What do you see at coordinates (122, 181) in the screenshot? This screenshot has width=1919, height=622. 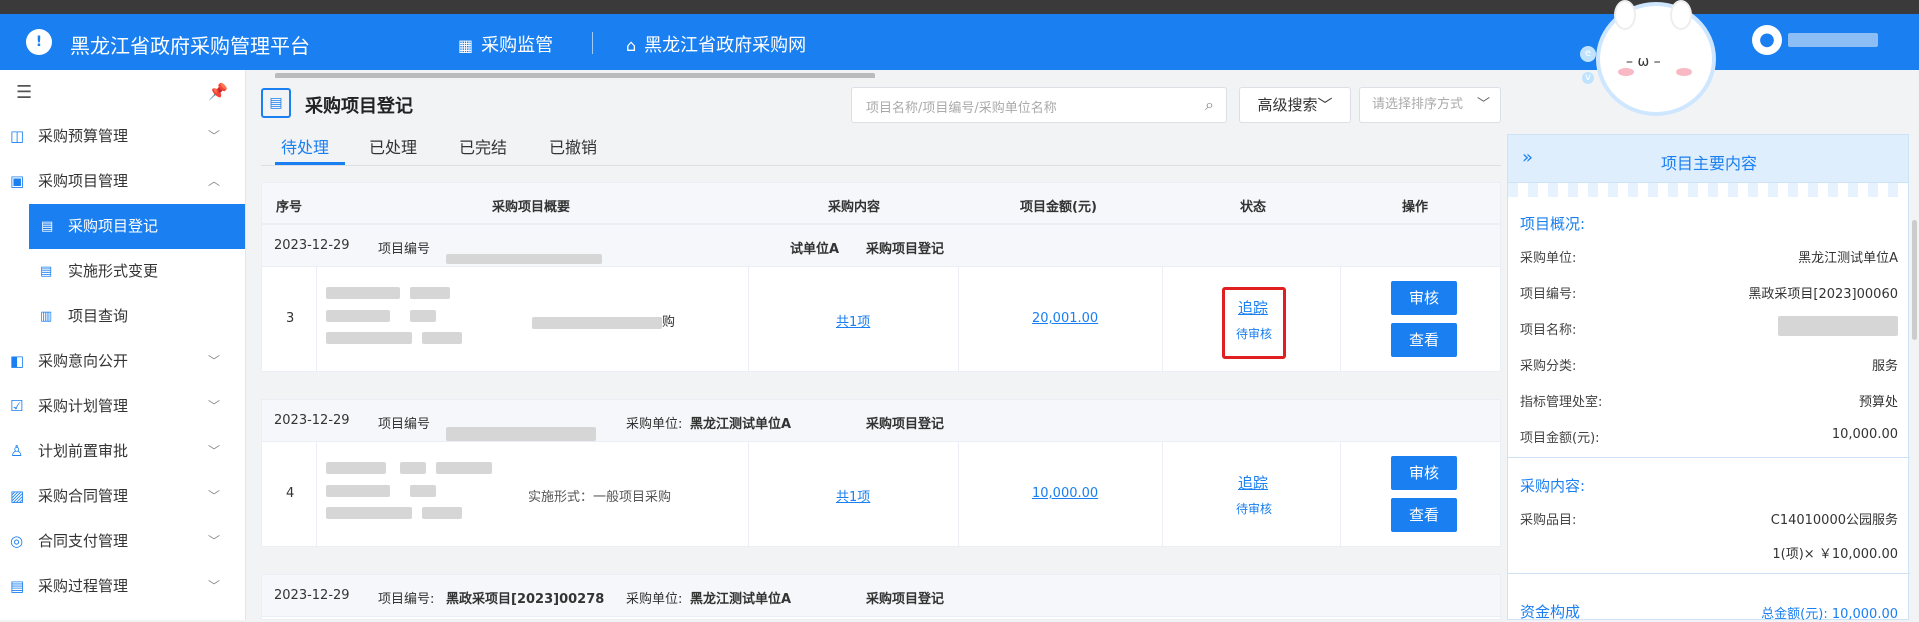 I see `sidebar-item-project: ▣ 采购项目管理 ︿` at bounding box center [122, 181].